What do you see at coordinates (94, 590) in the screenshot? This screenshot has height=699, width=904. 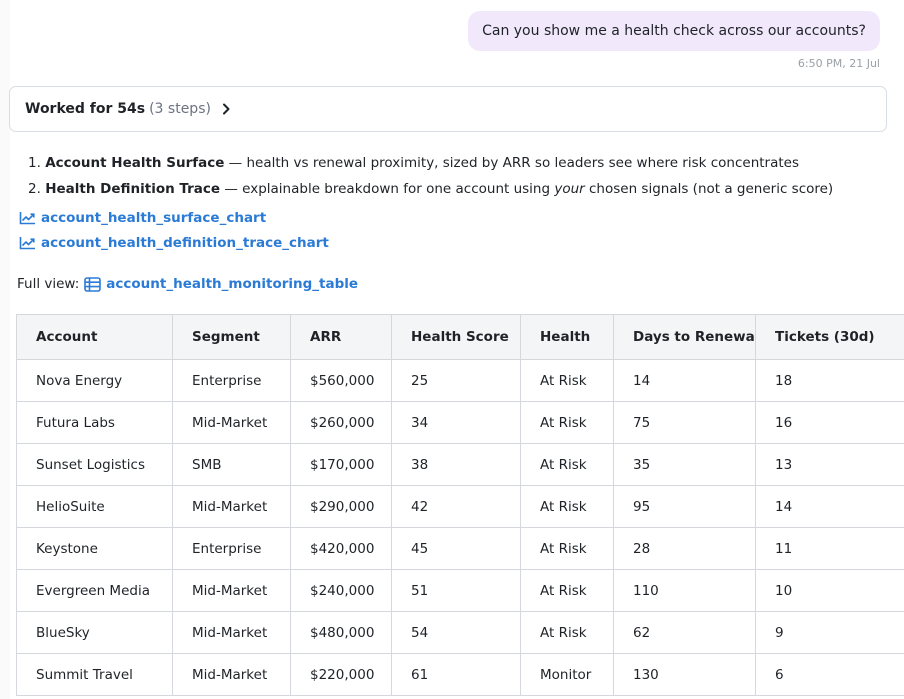 I see `table-cell: Evergreen Media` at bounding box center [94, 590].